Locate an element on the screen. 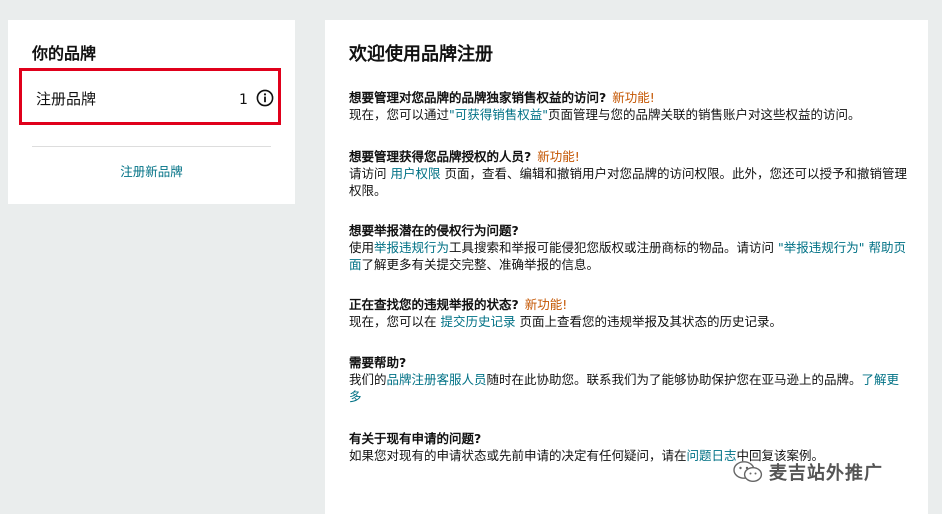  watermark: 麦吉站外推广 is located at coordinates (808, 472).